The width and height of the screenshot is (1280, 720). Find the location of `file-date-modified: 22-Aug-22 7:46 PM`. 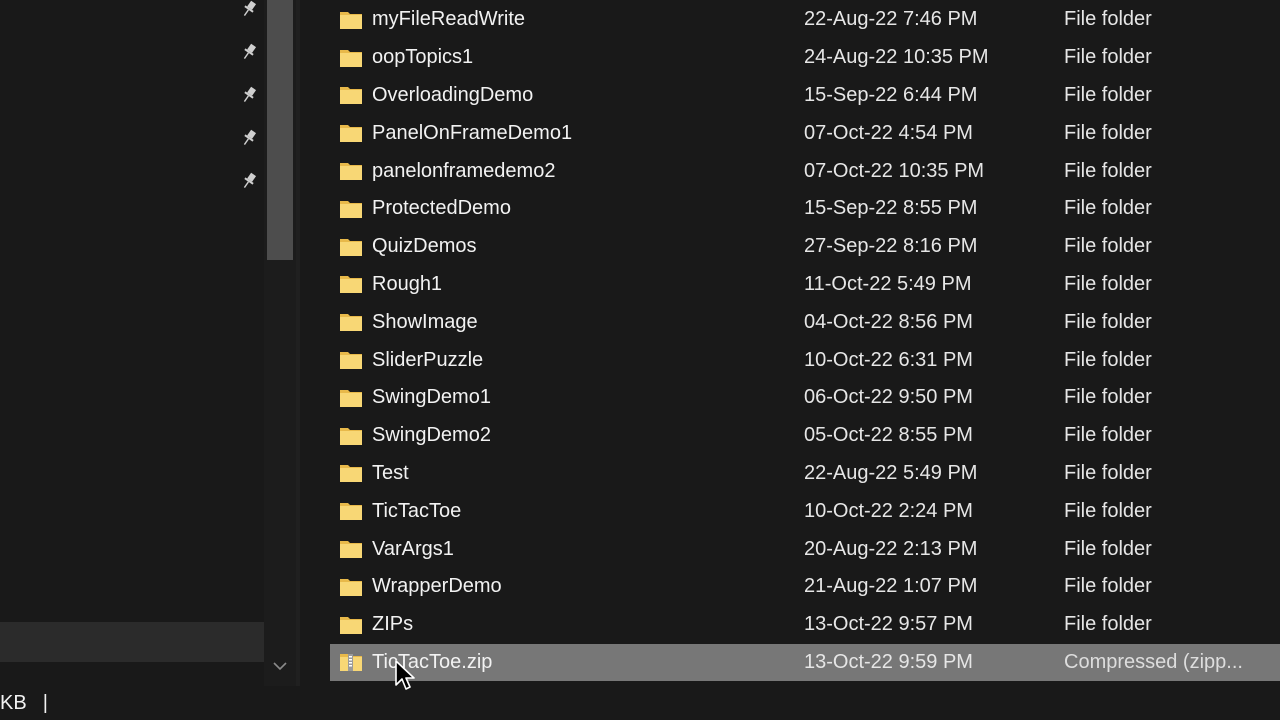

file-date-modified: 22-Aug-22 7:46 PM is located at coordinates (891, 19).